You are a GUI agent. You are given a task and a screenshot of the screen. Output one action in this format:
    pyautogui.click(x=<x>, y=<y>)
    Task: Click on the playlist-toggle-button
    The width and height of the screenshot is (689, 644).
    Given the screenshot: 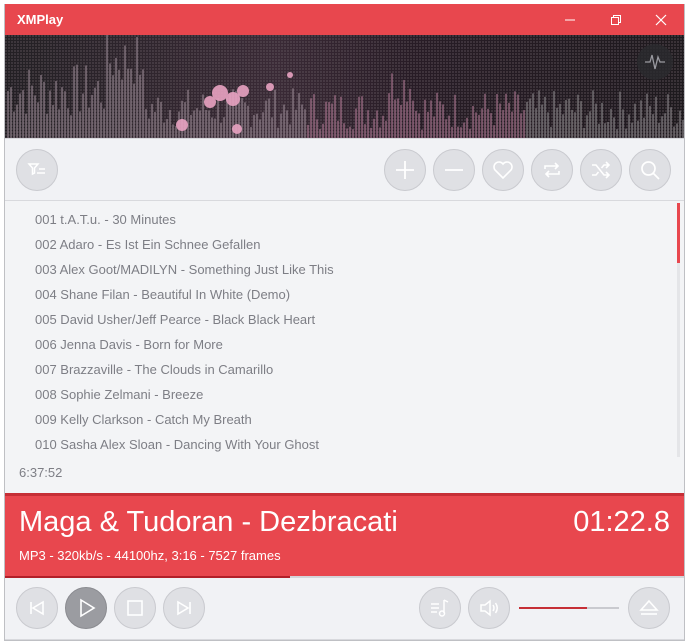 What is the action you would take?
    pyautogui.click(x=440, y=608)
    